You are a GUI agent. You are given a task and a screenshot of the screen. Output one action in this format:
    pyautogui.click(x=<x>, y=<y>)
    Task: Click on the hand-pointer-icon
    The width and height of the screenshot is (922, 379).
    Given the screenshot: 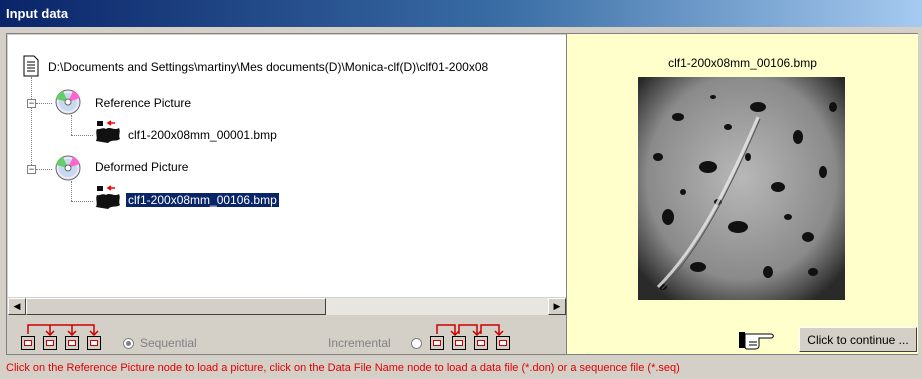 What is the action you would take?
    pyautogui.click(x=756, y=341)
    